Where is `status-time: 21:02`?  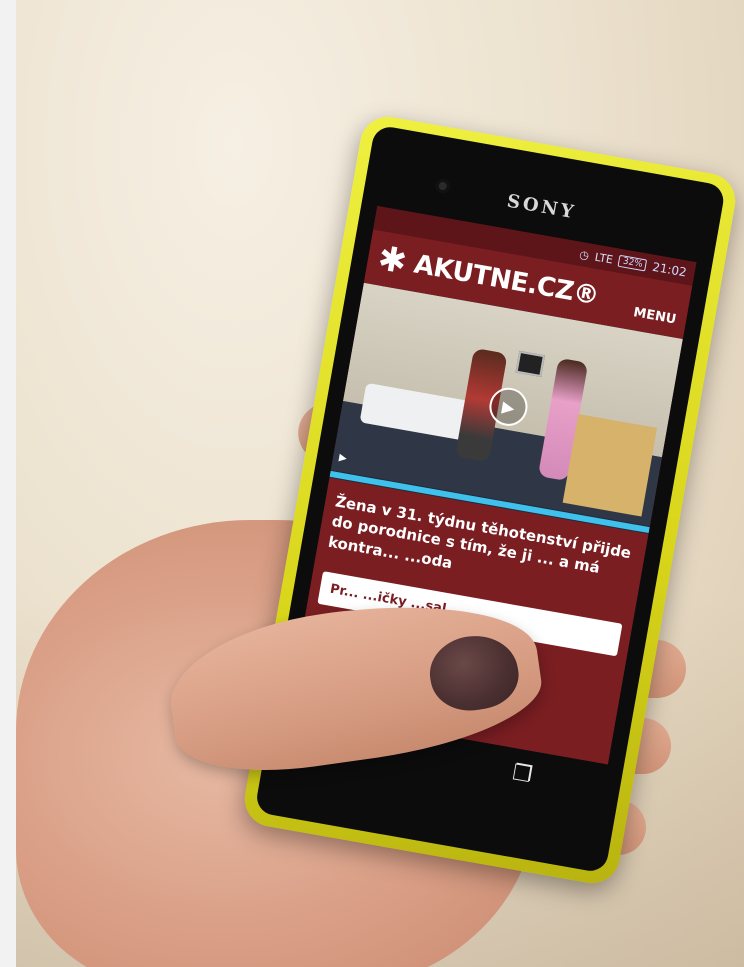
status-time: 21:02 is located at coordinates (669, 269).